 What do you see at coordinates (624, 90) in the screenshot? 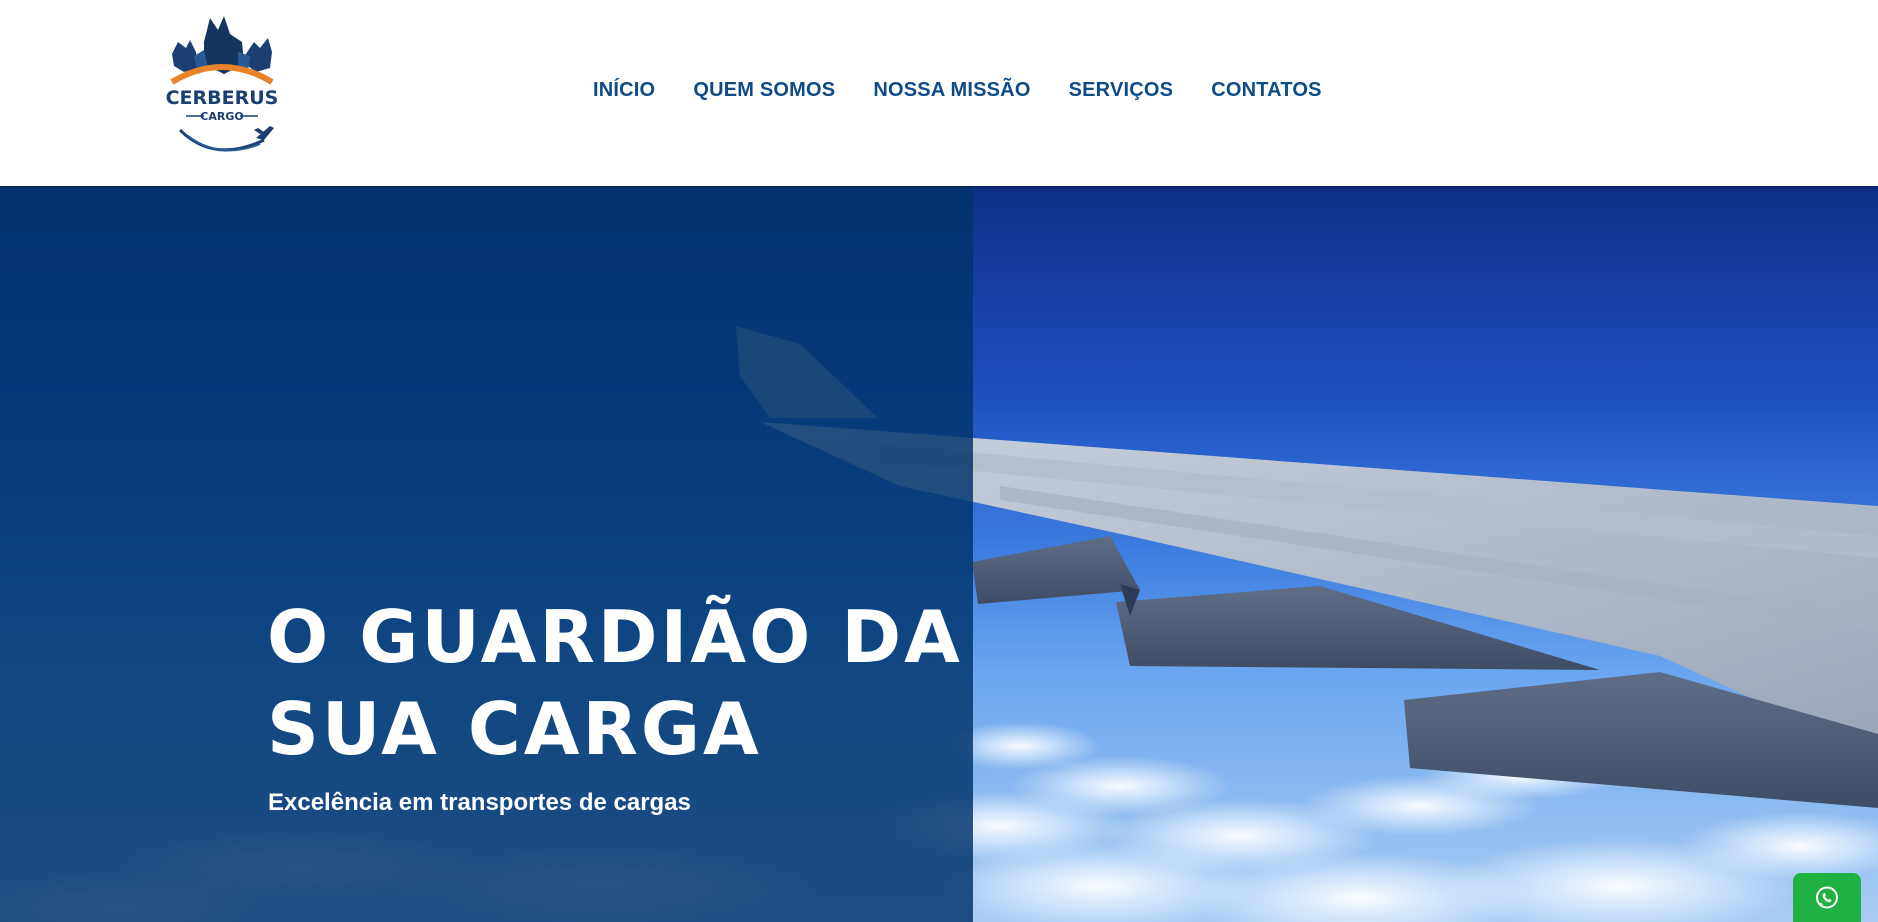
I see `nav-link-inicio: INÍCIO` at bounding box center [624, 90].